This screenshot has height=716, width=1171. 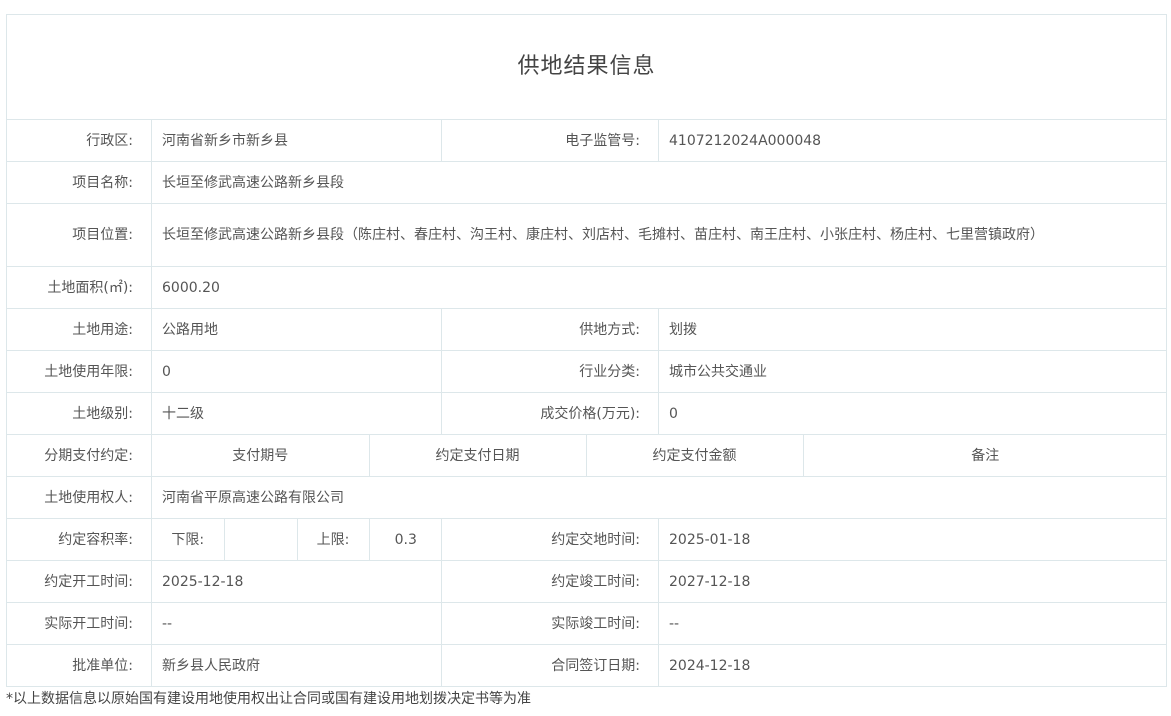 I want to click on land-area-value: 6000.20, so click(x=659, y=287).